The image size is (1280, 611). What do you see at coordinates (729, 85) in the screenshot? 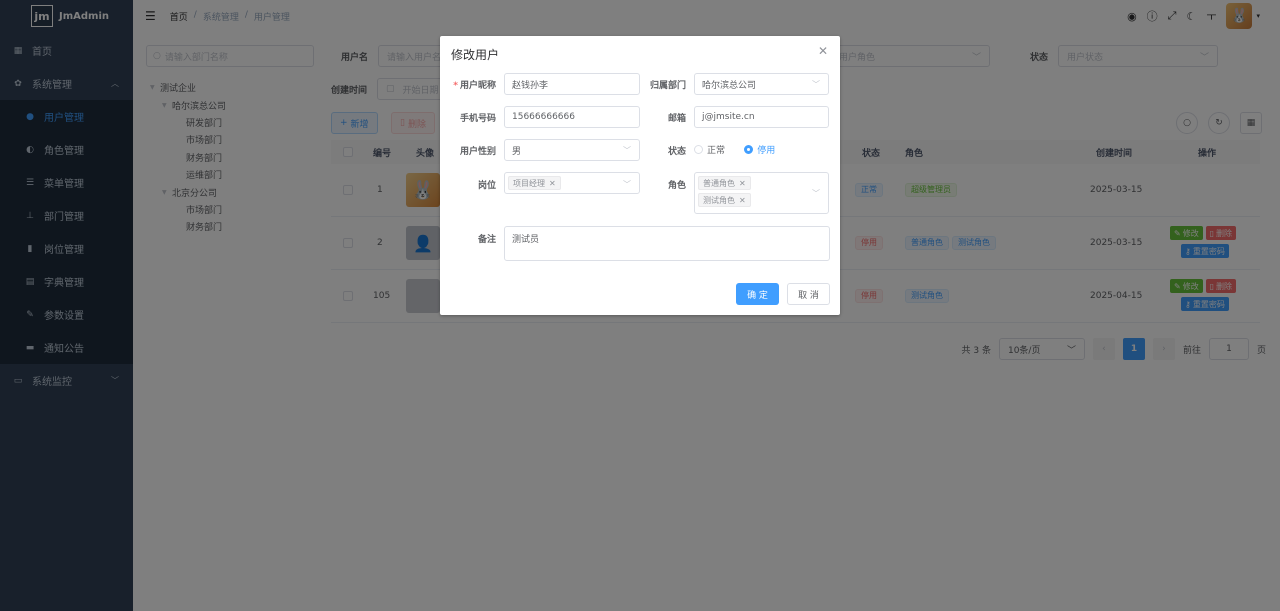
I see `dept-value: 哈尔滨总公司` at bounding box center [729, 85].